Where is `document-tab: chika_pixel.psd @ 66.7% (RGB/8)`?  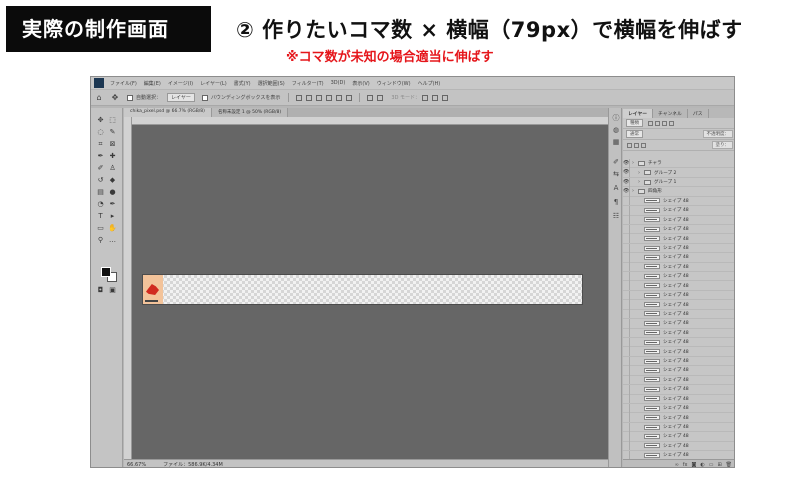
document-tab: chika_pixel.psd @ 66.7% (RGB/8) is located at coordinates (168, 112).